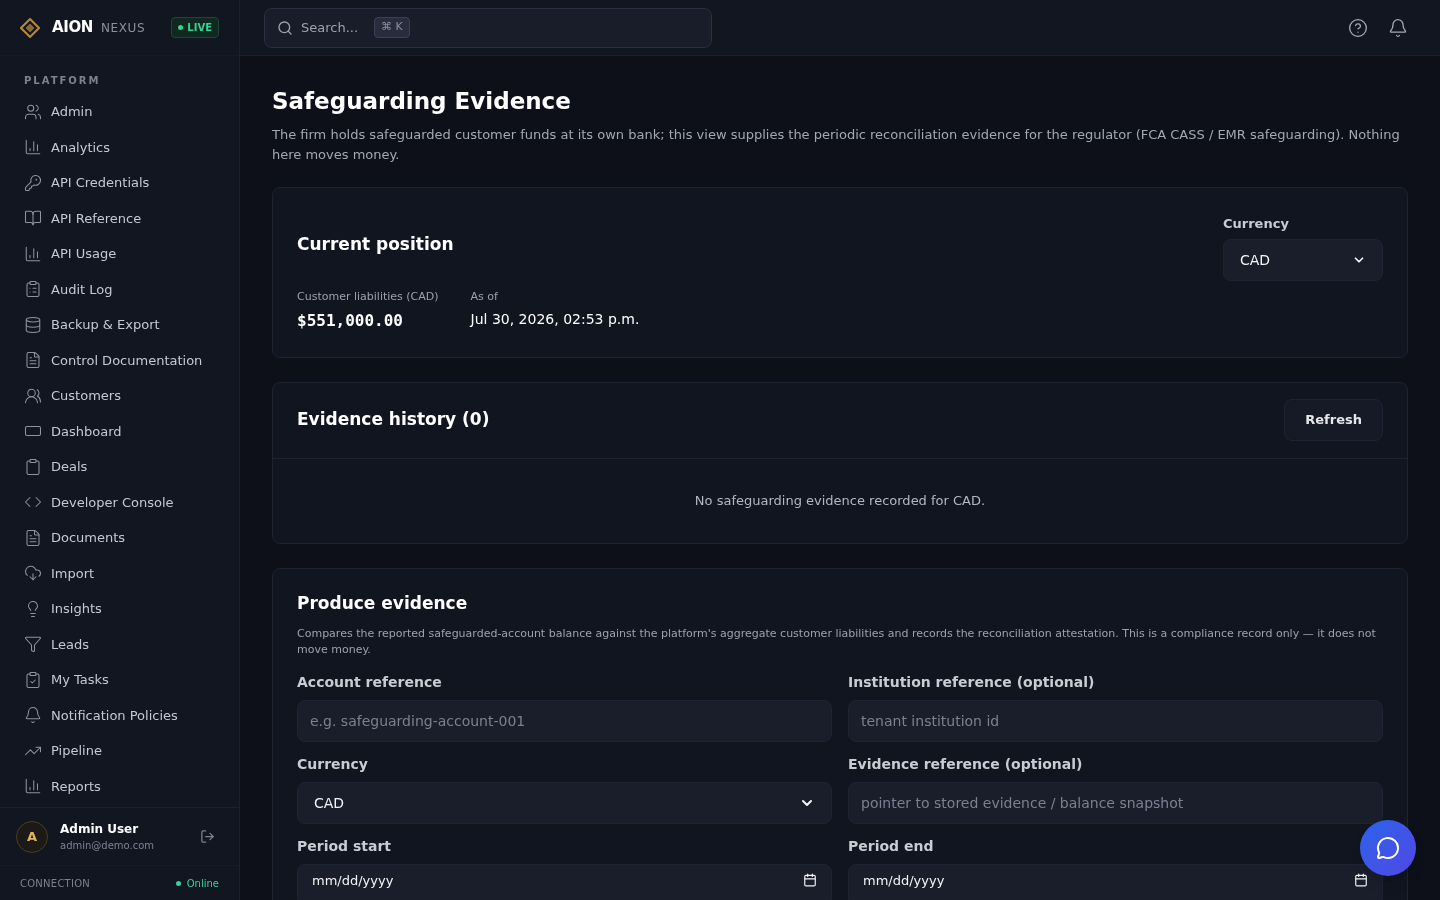 This screenshot has width=1440, height=900. What do you see at coordinates (33, 715) in the screenshot?
I see `bell-icon` at bounding box center [33, 715].